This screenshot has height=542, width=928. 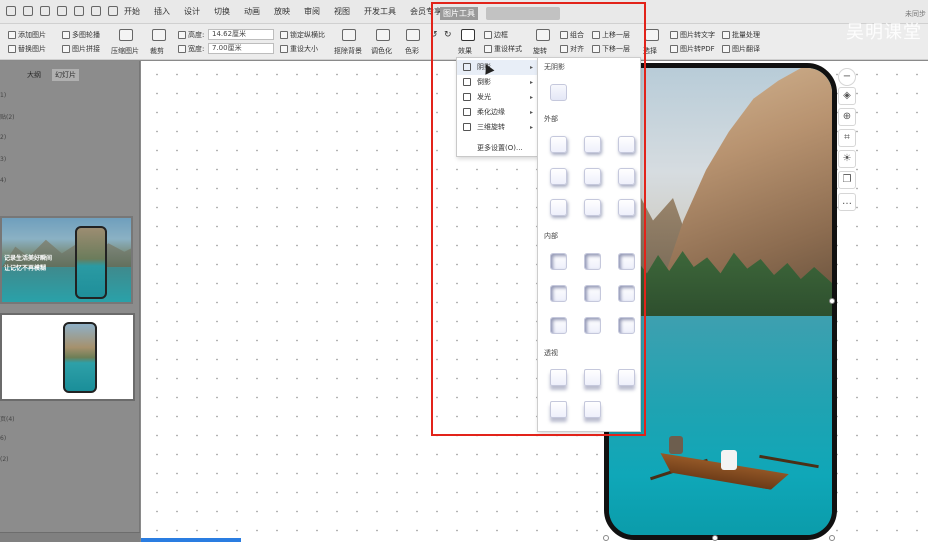 What do you see at coordinates (126, 35) in the screenshot?
I see `compress-icon` at bounding box center [126, 35].